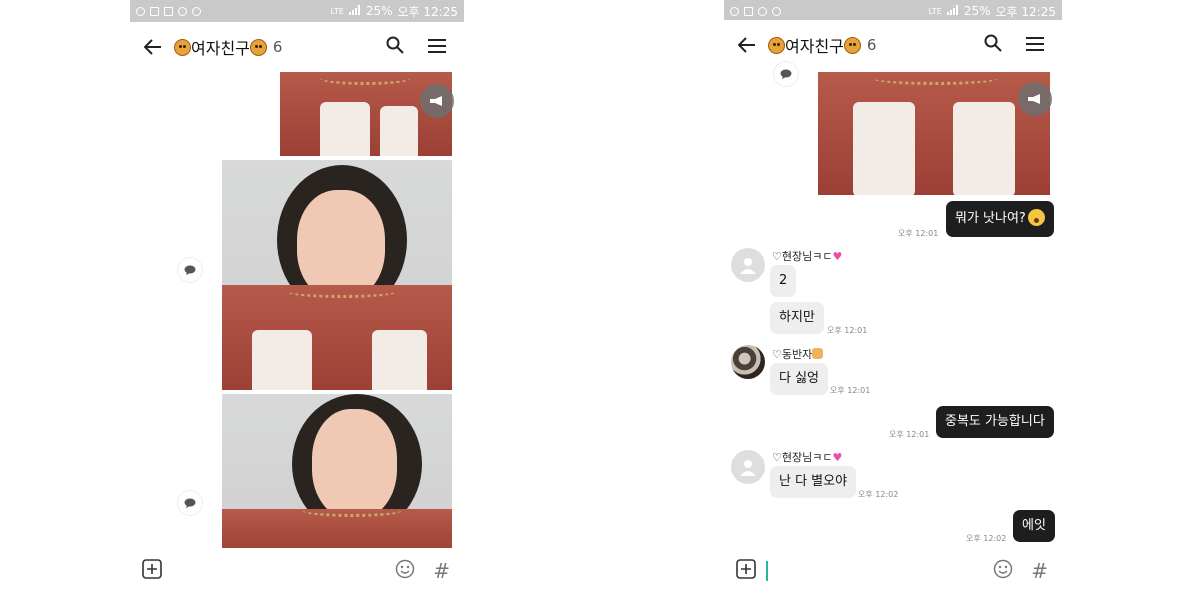 The width and height of the screenshot is (1178, 594). Describe the element at coordinates (1036, 217) in the screenshot. I see `shocked-emoji-icon` at that location.